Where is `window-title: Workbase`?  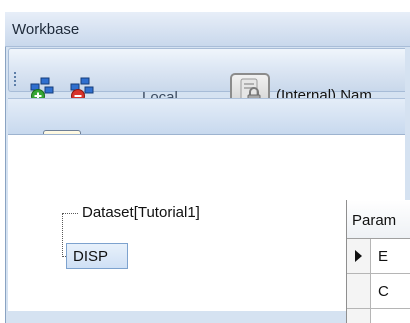 window-title: Workbase is located at coordinates (46, 29).